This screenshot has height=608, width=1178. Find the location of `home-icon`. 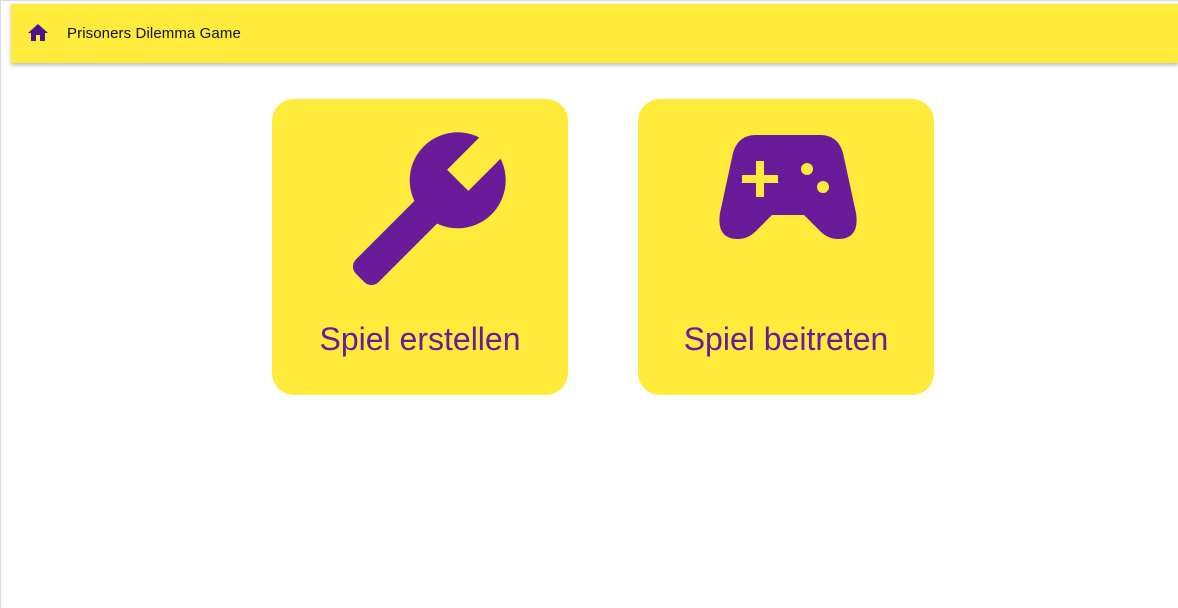

home-icon is located at coordinates (38, 32).